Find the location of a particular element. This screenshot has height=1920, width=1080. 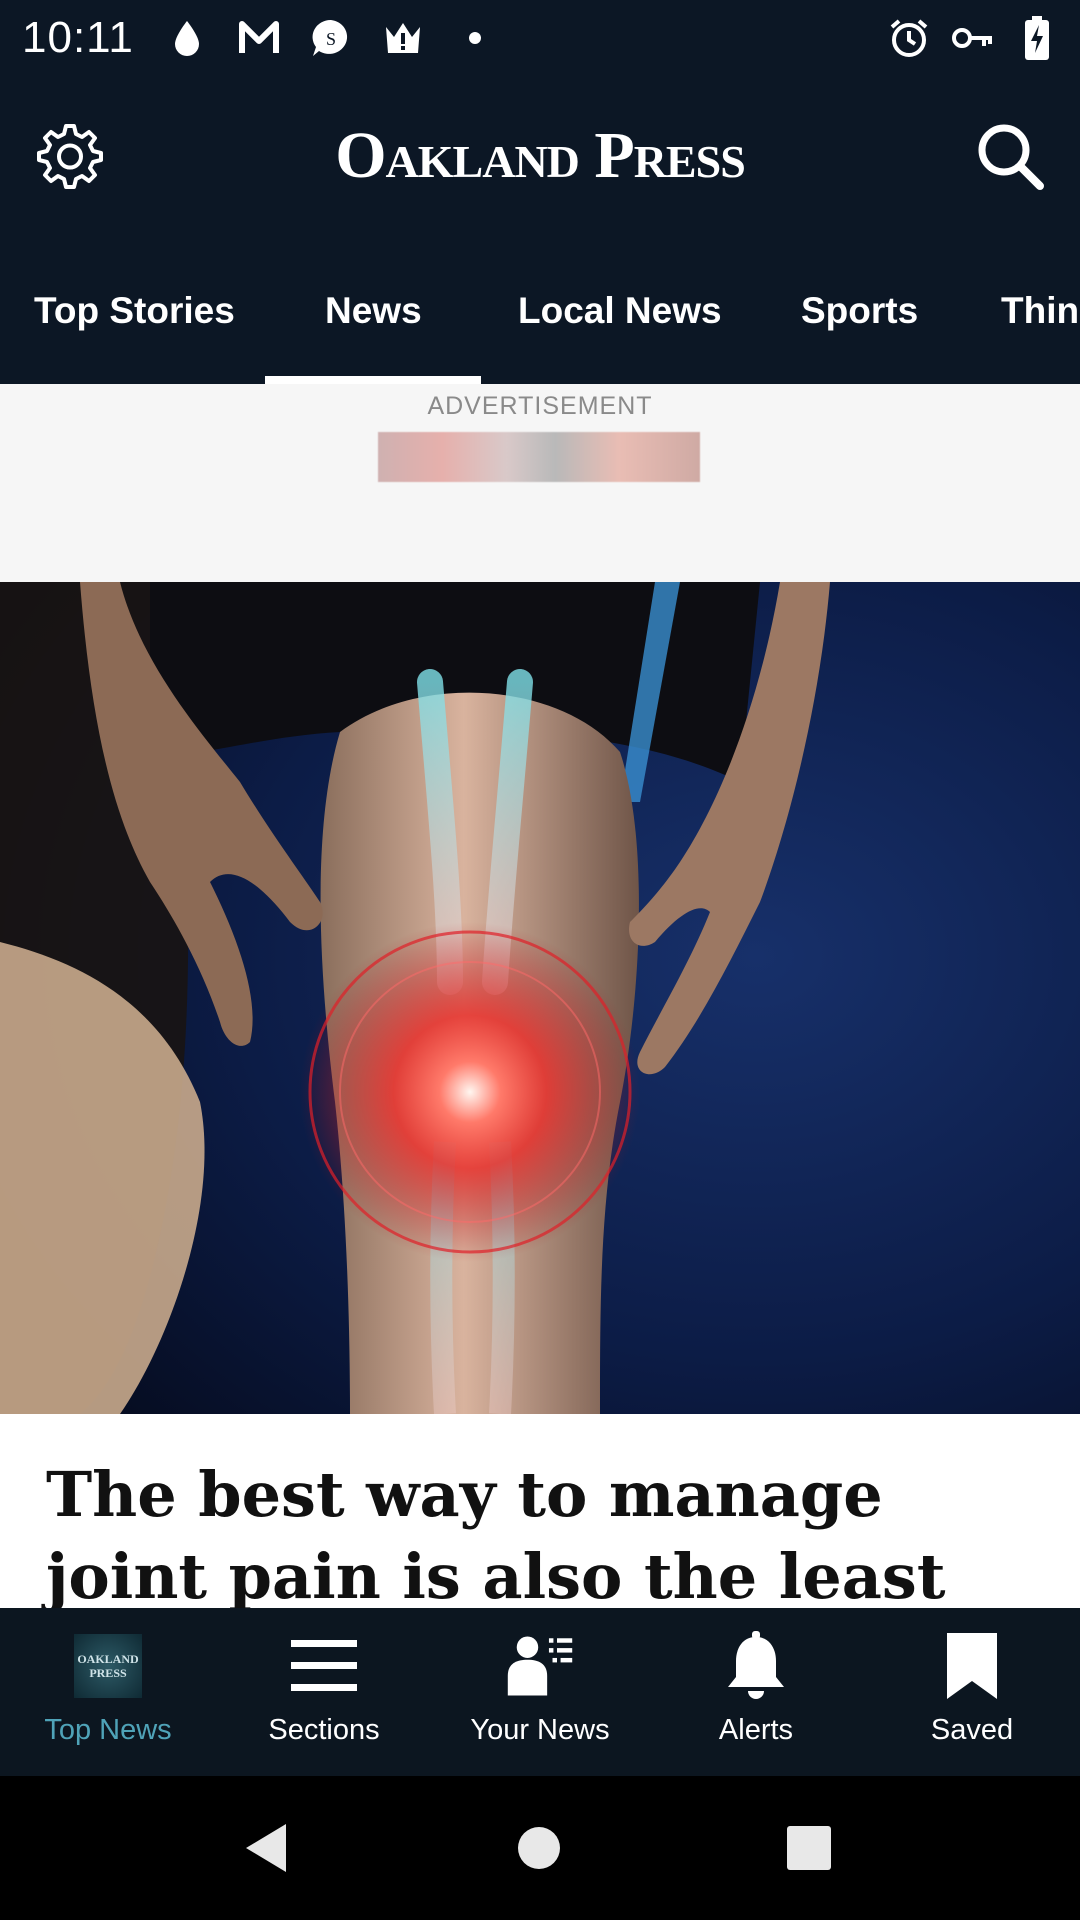

status-icons-left: S is located at coordinates (331, 38).